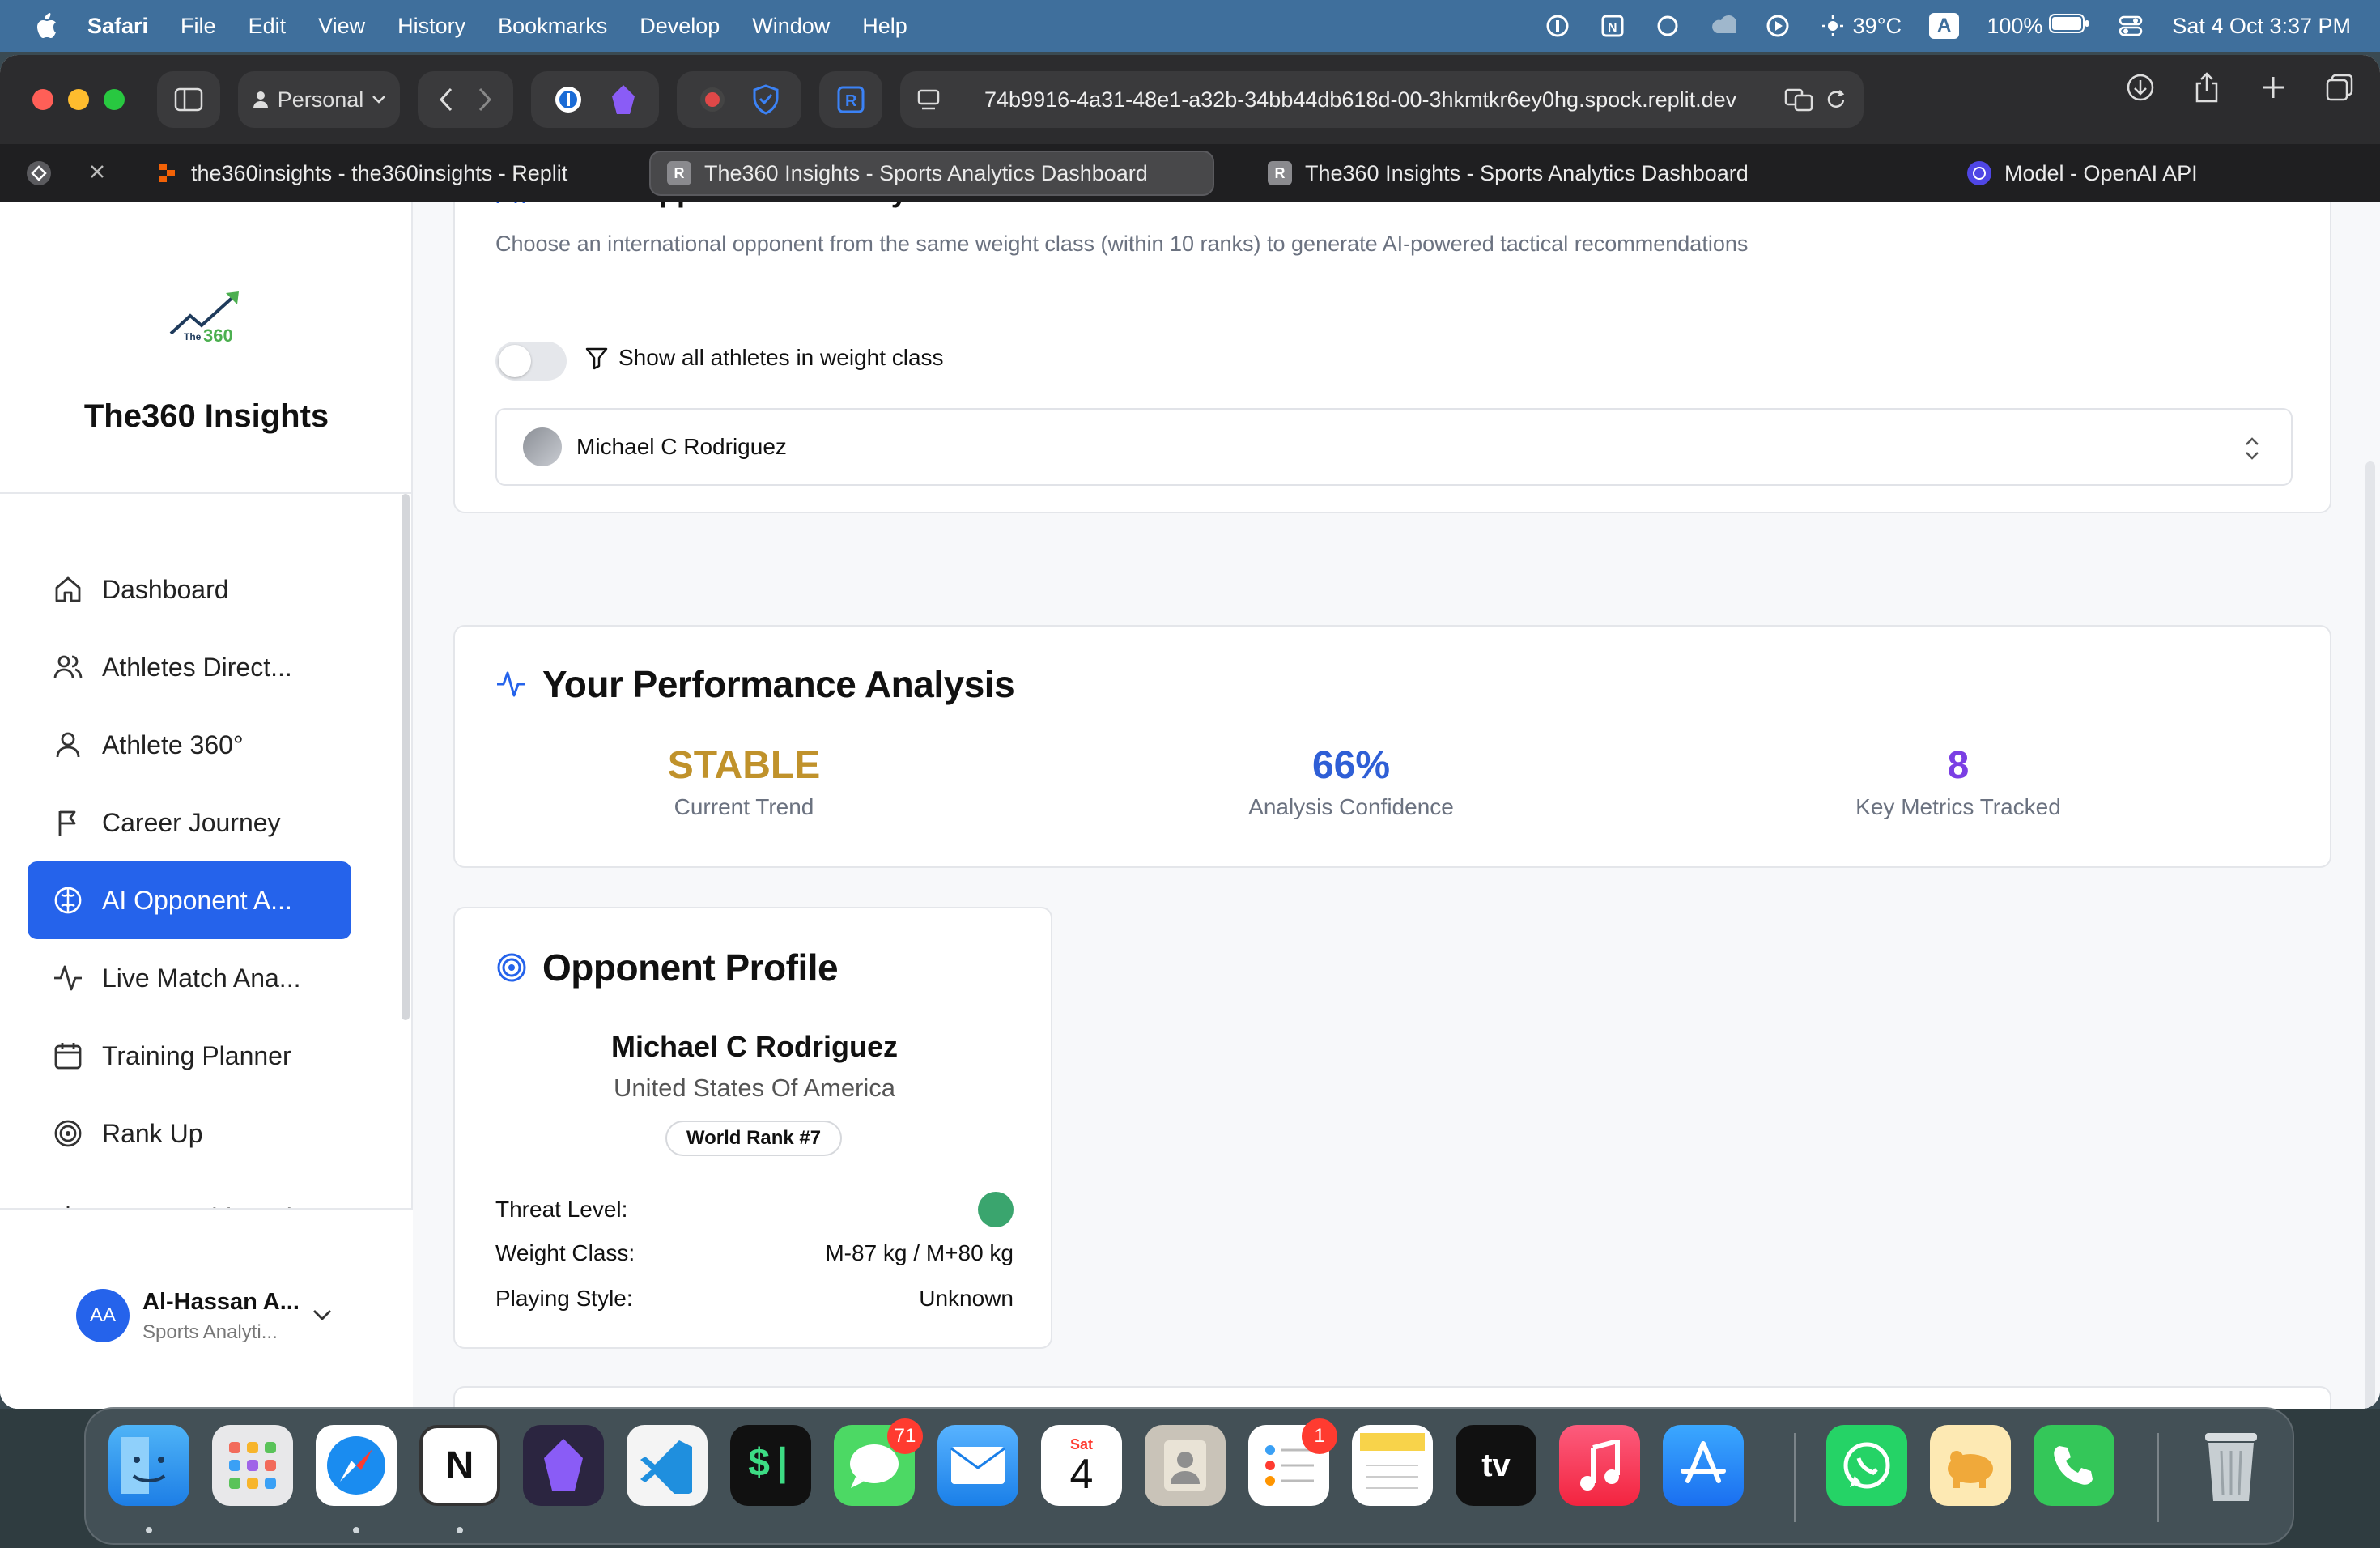 This screenshot has width=2380, height=1548. What do you see at coordinates (1723, 26) in the screenshot?
I see `cloud-status-icon` at bounding box center [1723, 26].